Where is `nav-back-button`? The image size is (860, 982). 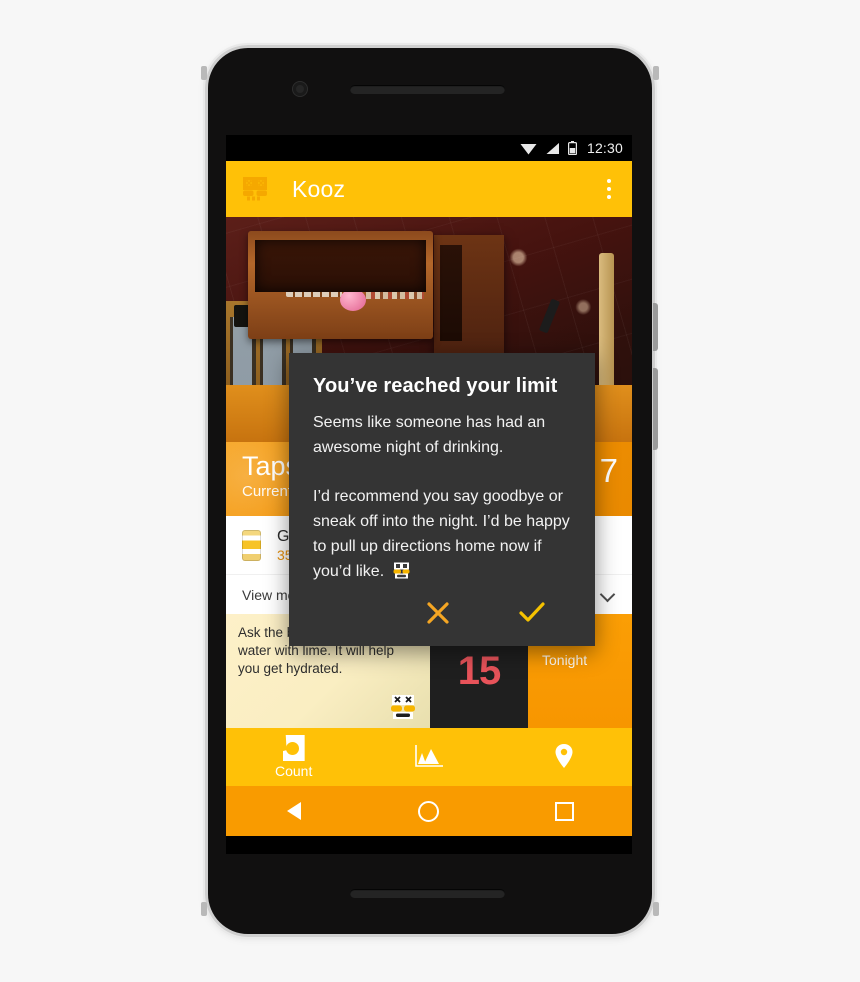
nav-back-button is located at coordinates (293, 811).